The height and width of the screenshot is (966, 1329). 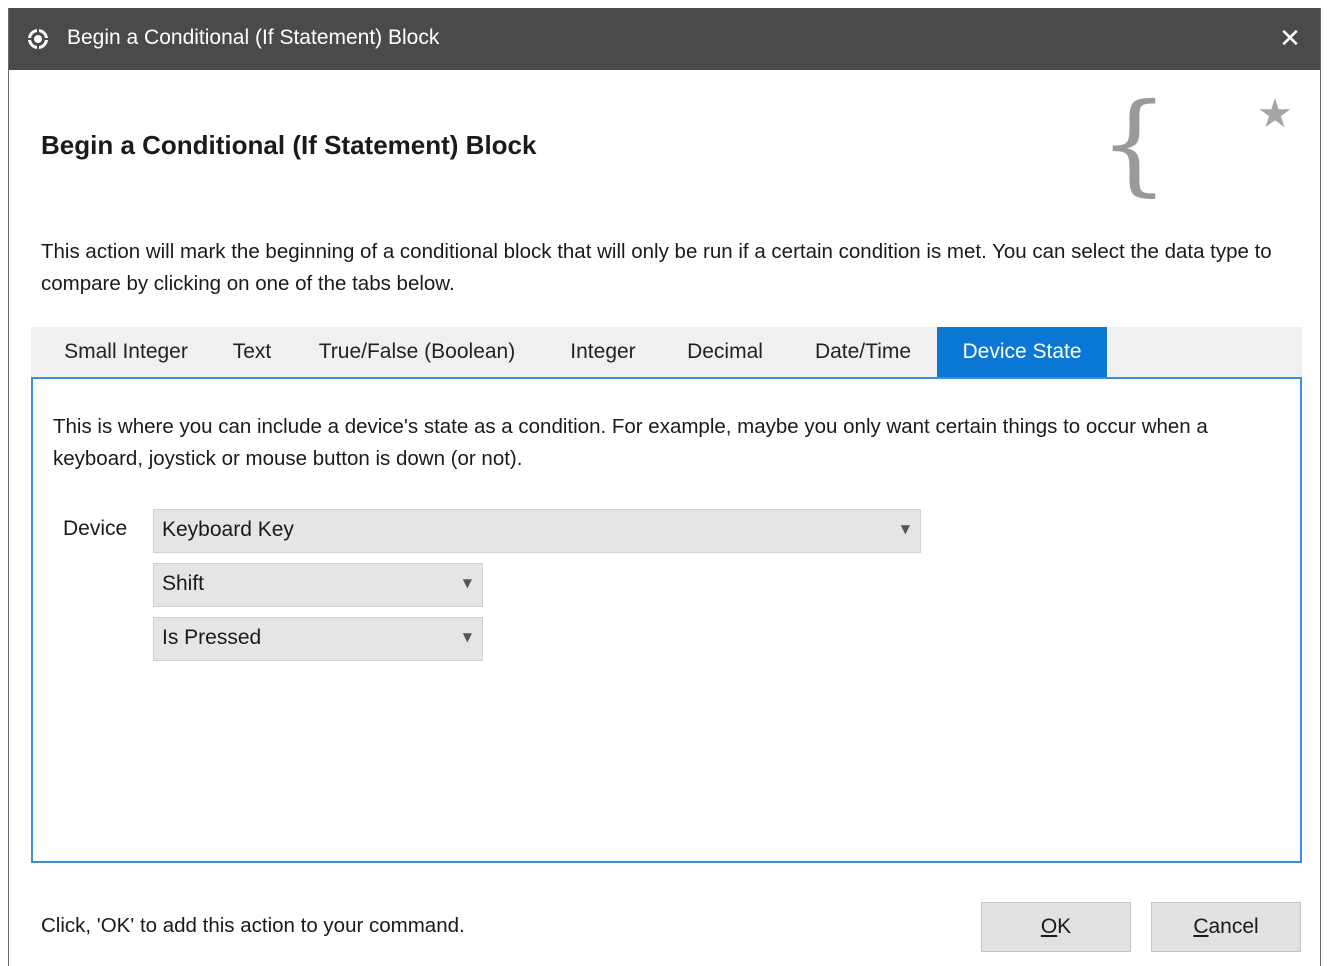 I want to click on close-button: ✕, so click(x=1290, y=39).